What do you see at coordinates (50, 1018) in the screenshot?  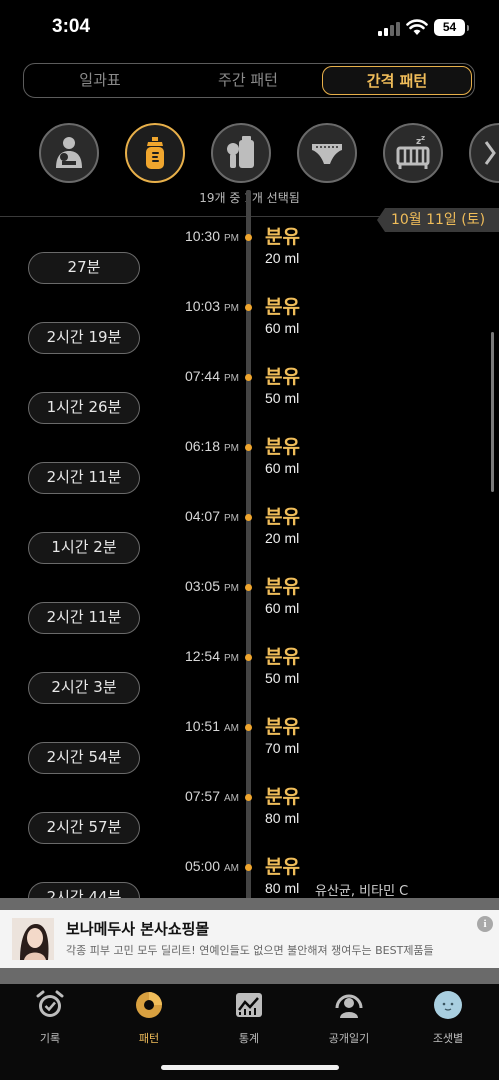 I see `nav-record: 기록` at bounding box center [50, 1018].